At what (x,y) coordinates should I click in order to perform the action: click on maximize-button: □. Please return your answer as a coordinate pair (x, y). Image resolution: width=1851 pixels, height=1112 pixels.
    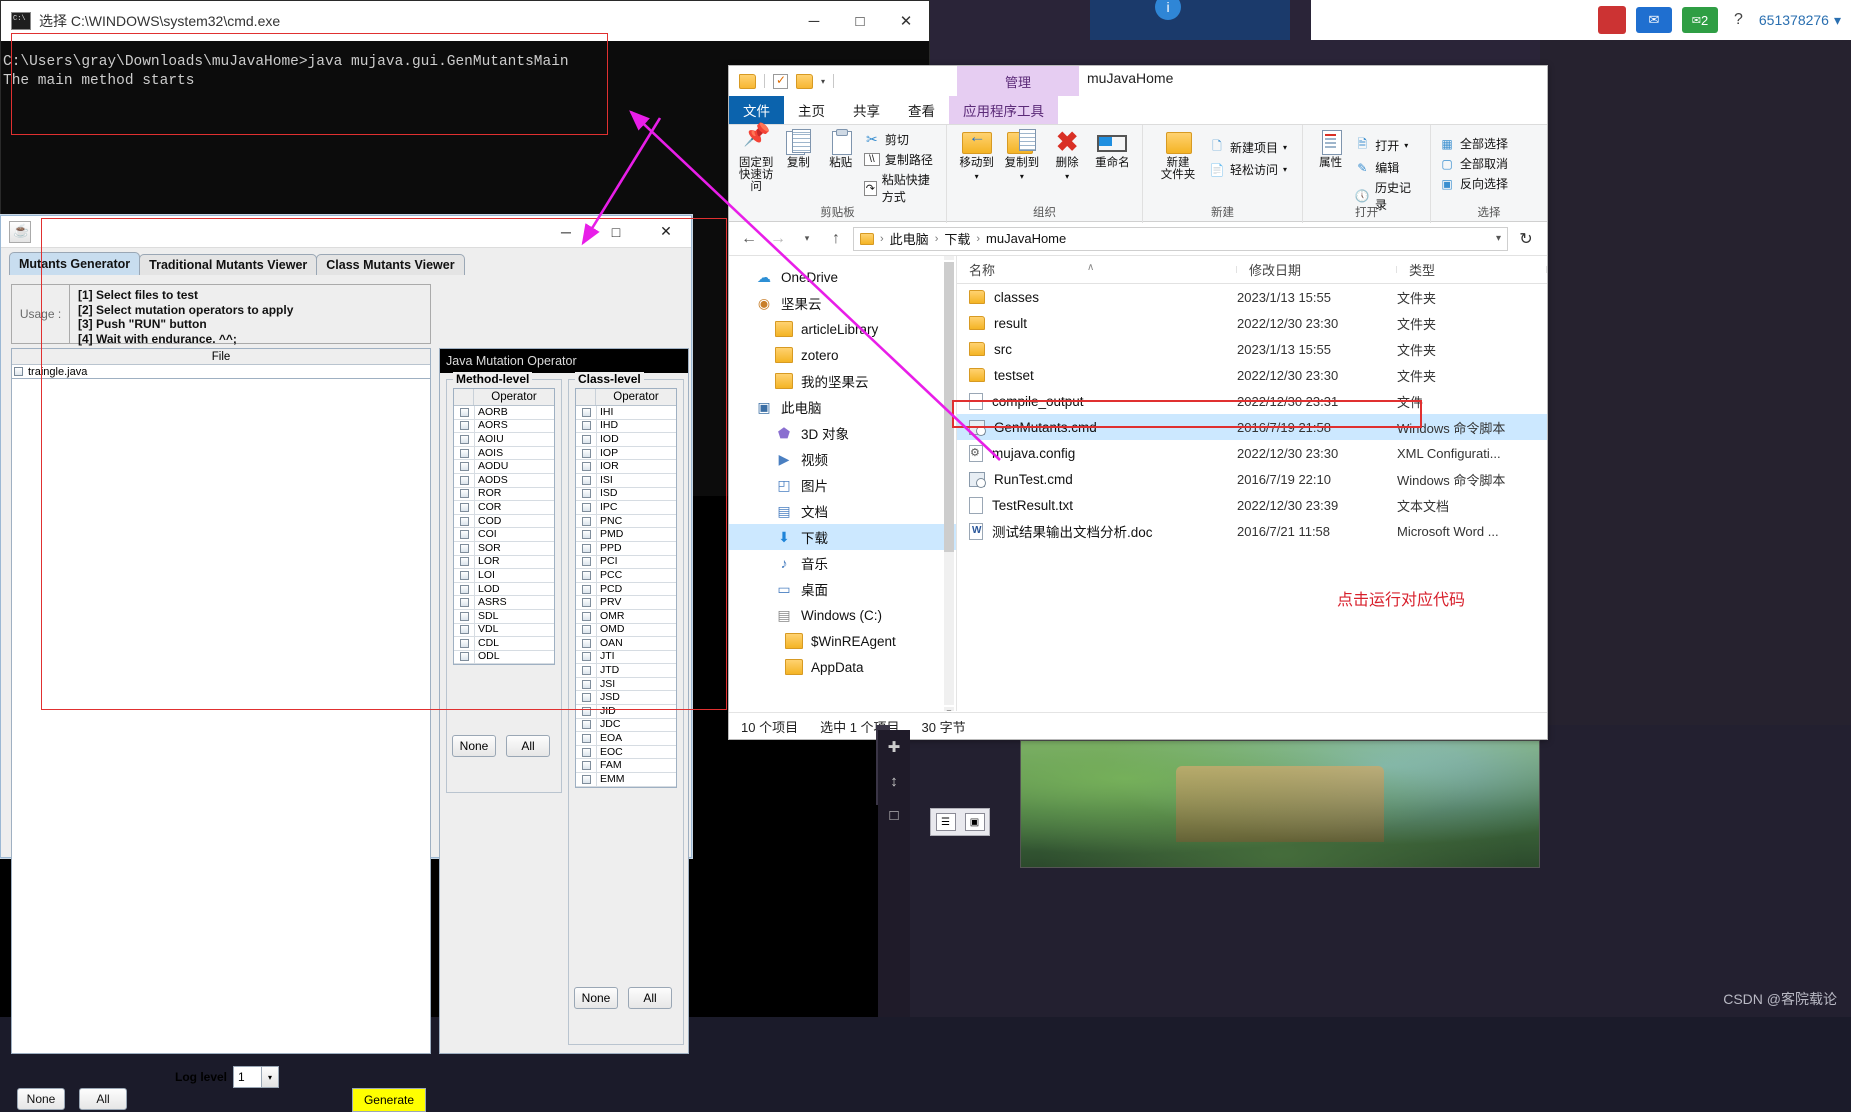
    Looking at the image, I should click on (860, 21).